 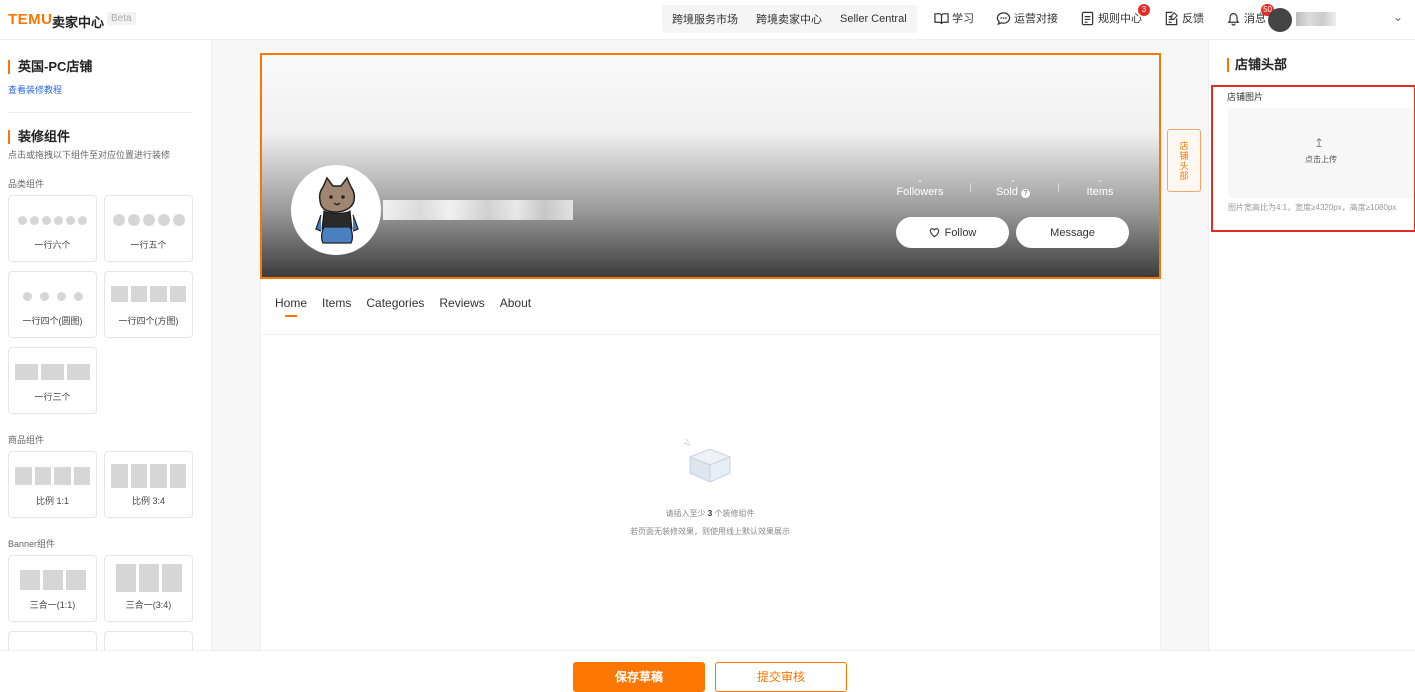 I want to click on nav-operations-label: 运营对接, so click(x=1036, y=19).